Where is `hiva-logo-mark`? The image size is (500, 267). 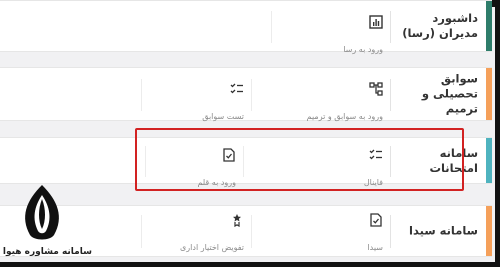 hiva-logo-mark is located at coordinates (42, 212).